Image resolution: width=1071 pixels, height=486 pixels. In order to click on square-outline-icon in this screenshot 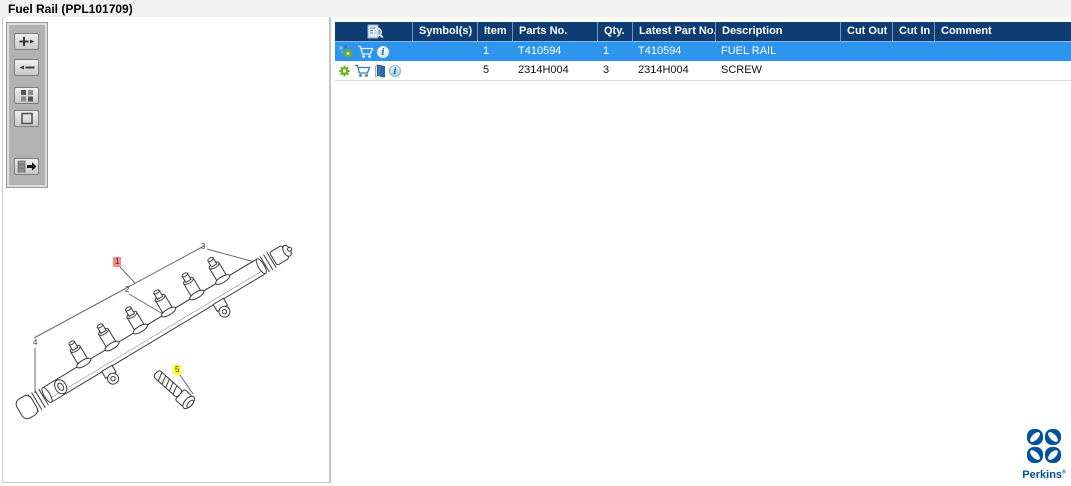, I will do `click(26, 118)`.